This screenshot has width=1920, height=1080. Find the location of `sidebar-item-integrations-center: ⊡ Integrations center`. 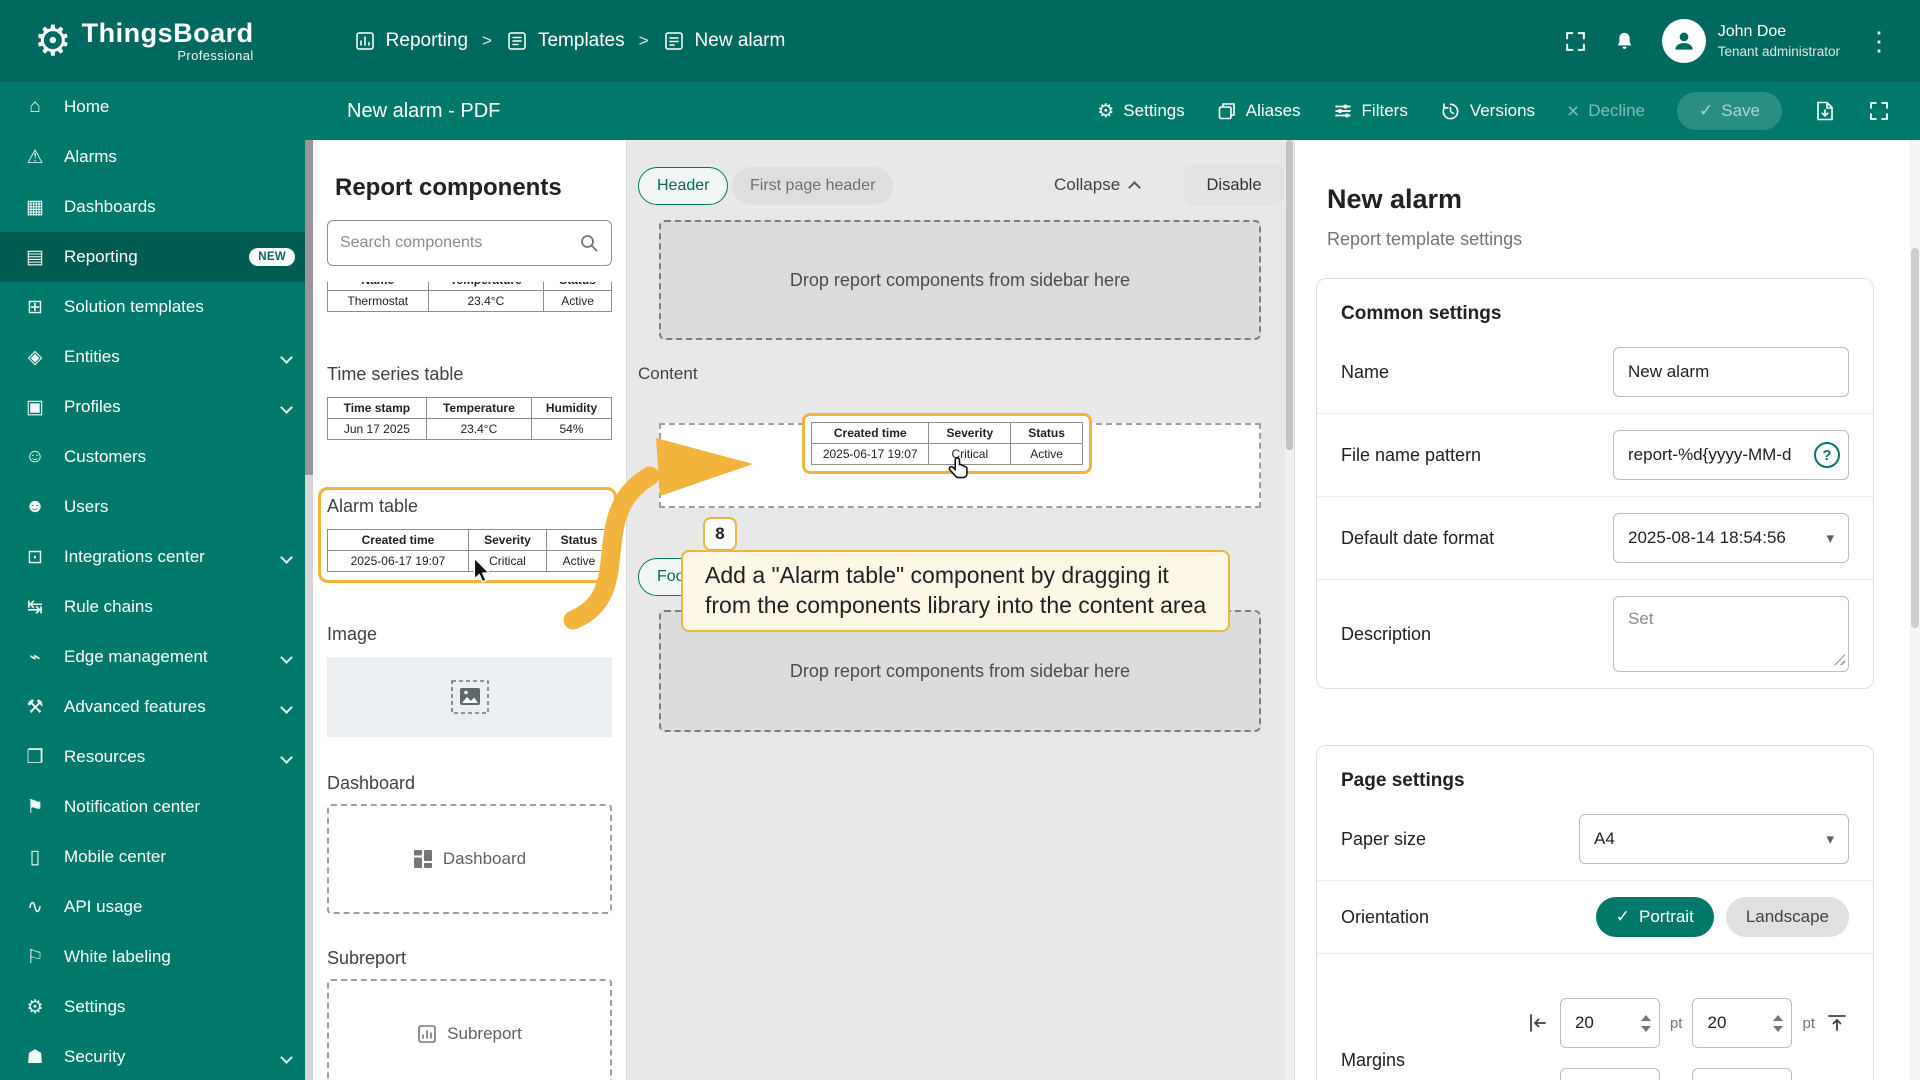

sidebar-item-integrations-center: ⊡ Integrations center is located at coordinates (156, 557).